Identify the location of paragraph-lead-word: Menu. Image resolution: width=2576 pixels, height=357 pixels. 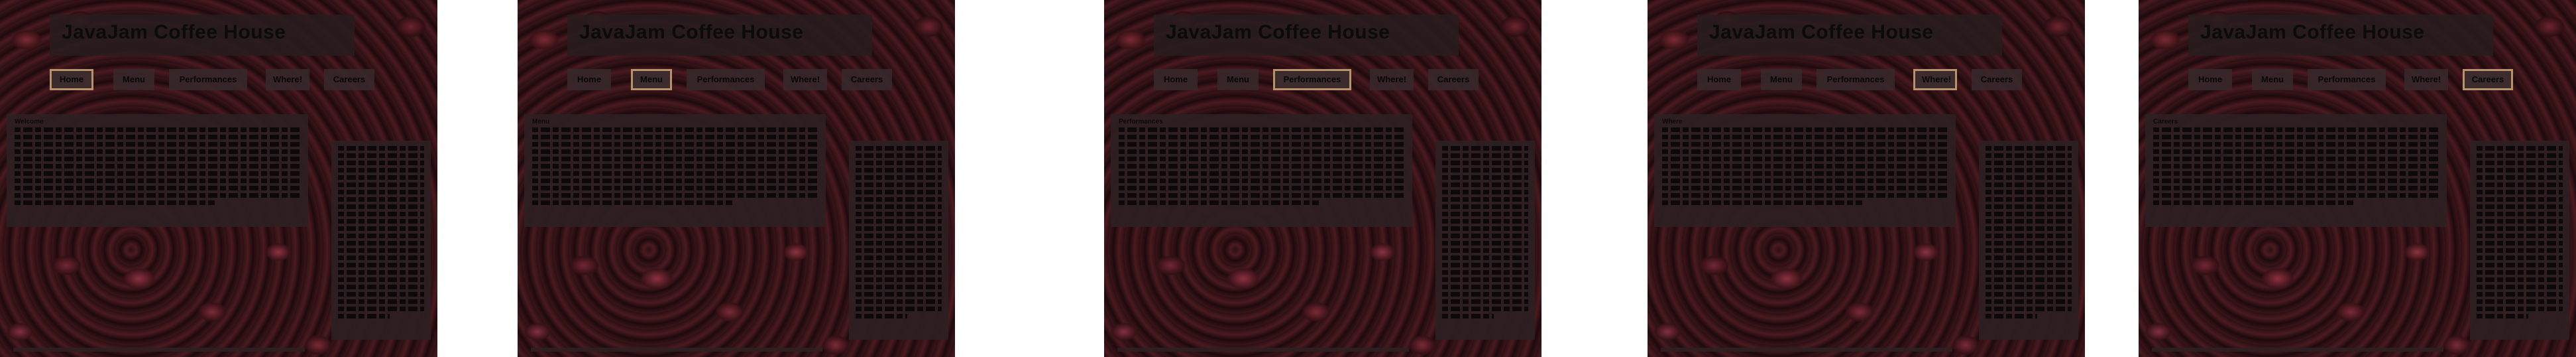
(541, 121).